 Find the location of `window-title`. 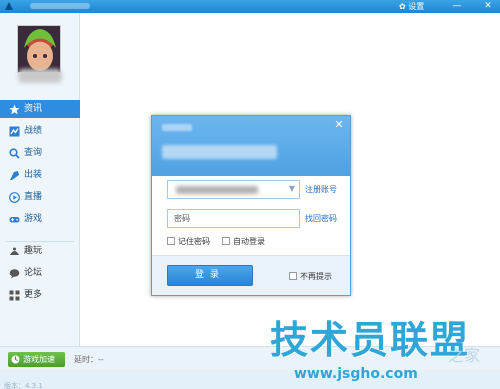

window-title is located at coordinates (60, 6).